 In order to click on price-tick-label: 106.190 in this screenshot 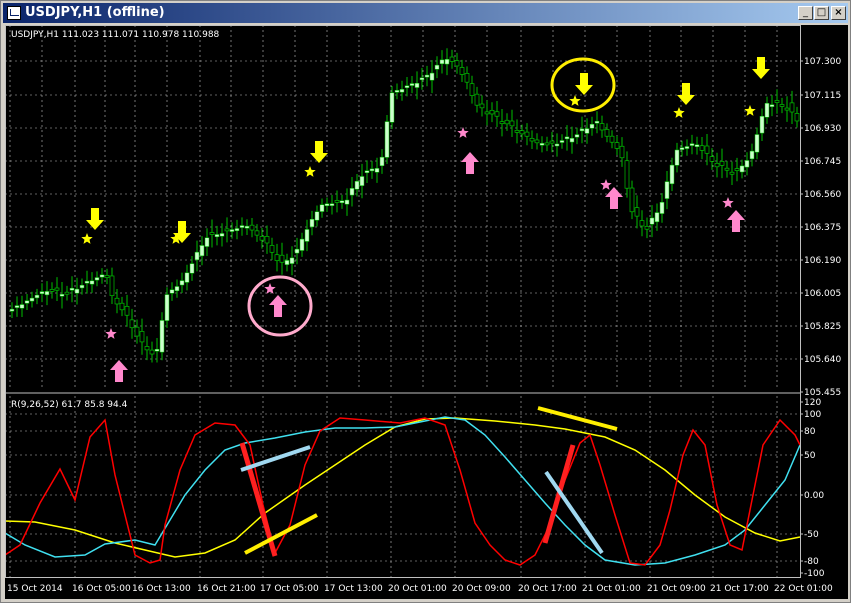, I will do `click(822, 261)`.